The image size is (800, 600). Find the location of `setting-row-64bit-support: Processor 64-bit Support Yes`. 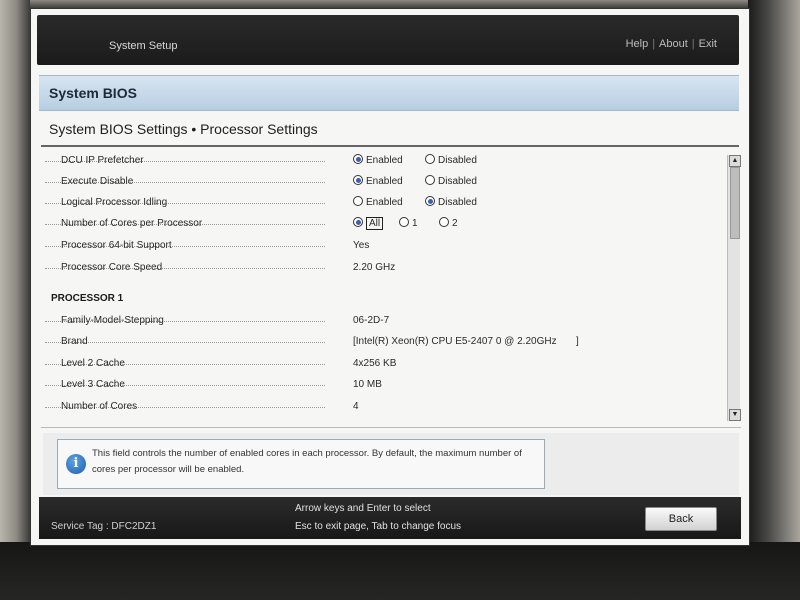

setting-row-64bit-support: Processor 64-bit Support Yes is located at coordinates (386, 246).